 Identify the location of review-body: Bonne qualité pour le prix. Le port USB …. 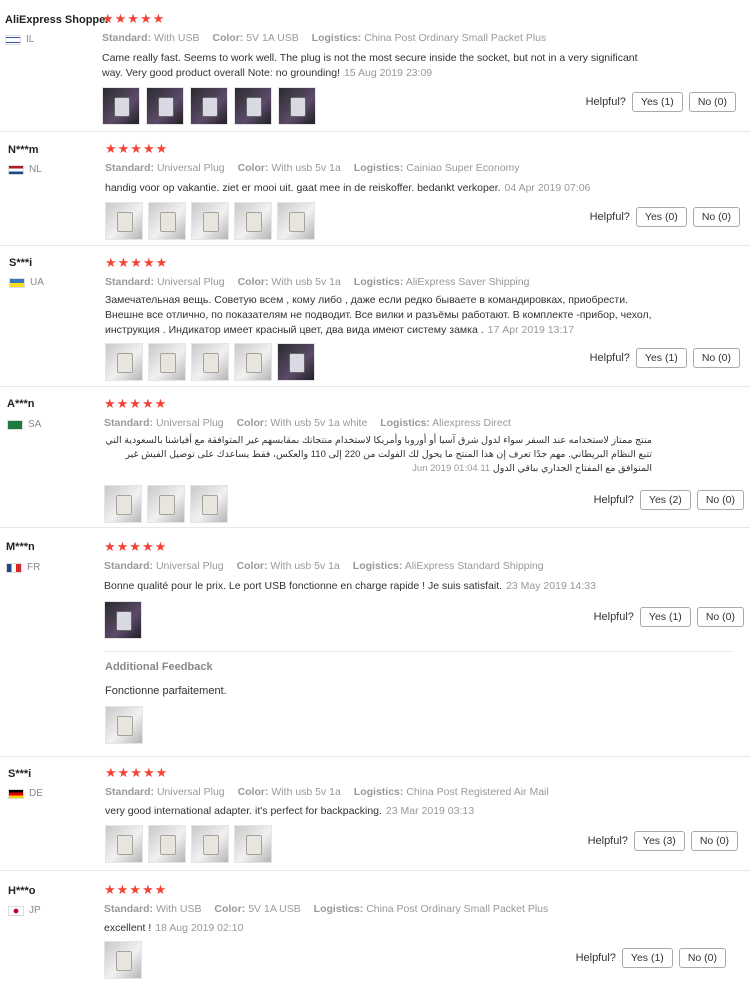
(303, 586).